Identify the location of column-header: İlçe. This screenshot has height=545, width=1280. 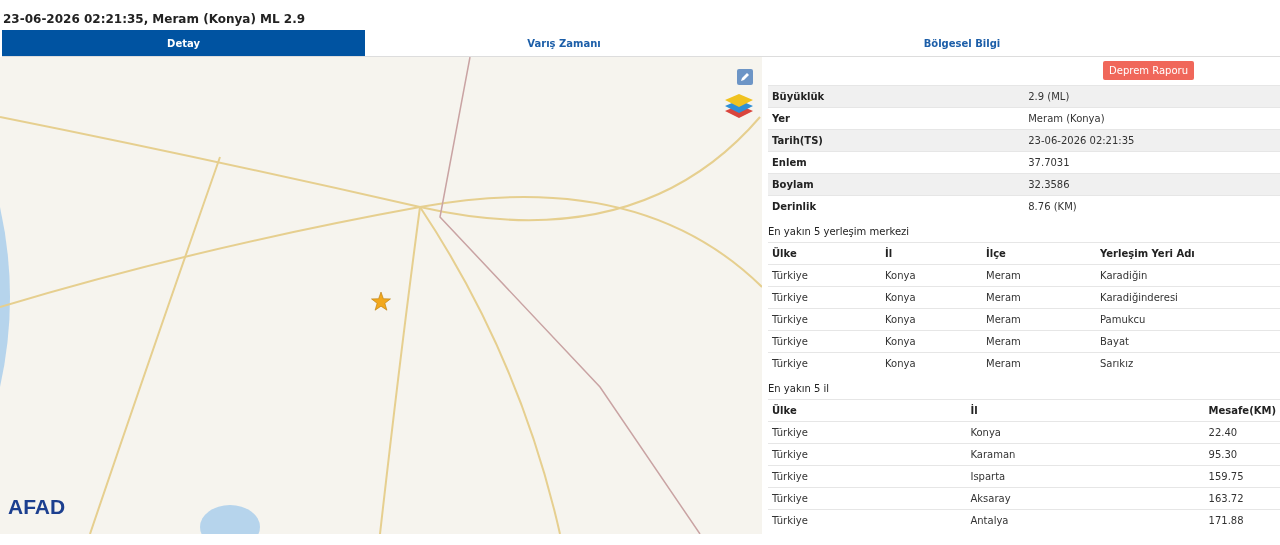
(1039, 253).